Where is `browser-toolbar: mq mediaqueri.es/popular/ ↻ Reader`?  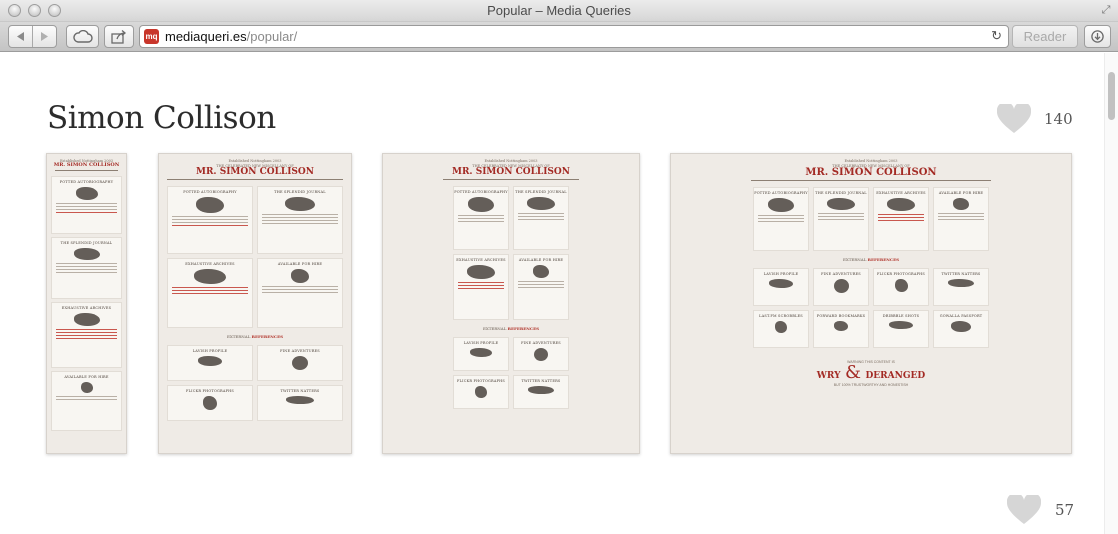
browser-toolbar: mq mediaqueri.es/popular/ ↻ Reader is located at coordinates (559, 37).